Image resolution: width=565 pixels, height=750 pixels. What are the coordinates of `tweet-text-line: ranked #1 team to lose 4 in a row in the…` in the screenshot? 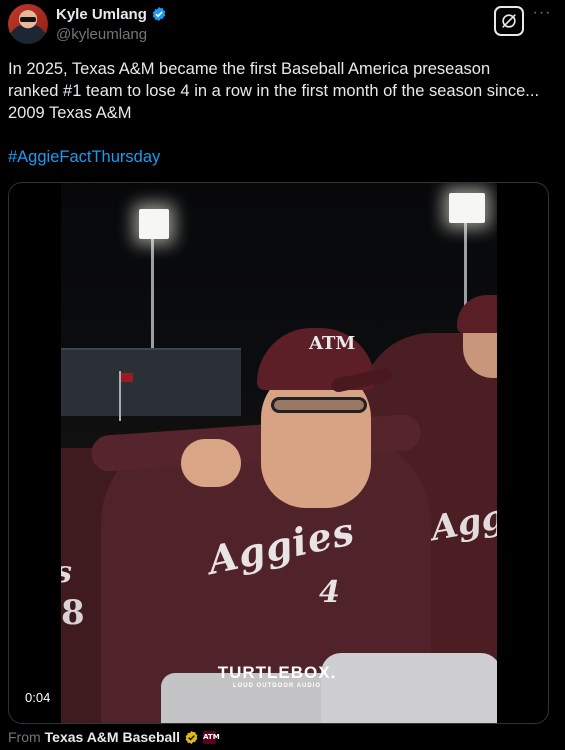 It's located at (274, 91).